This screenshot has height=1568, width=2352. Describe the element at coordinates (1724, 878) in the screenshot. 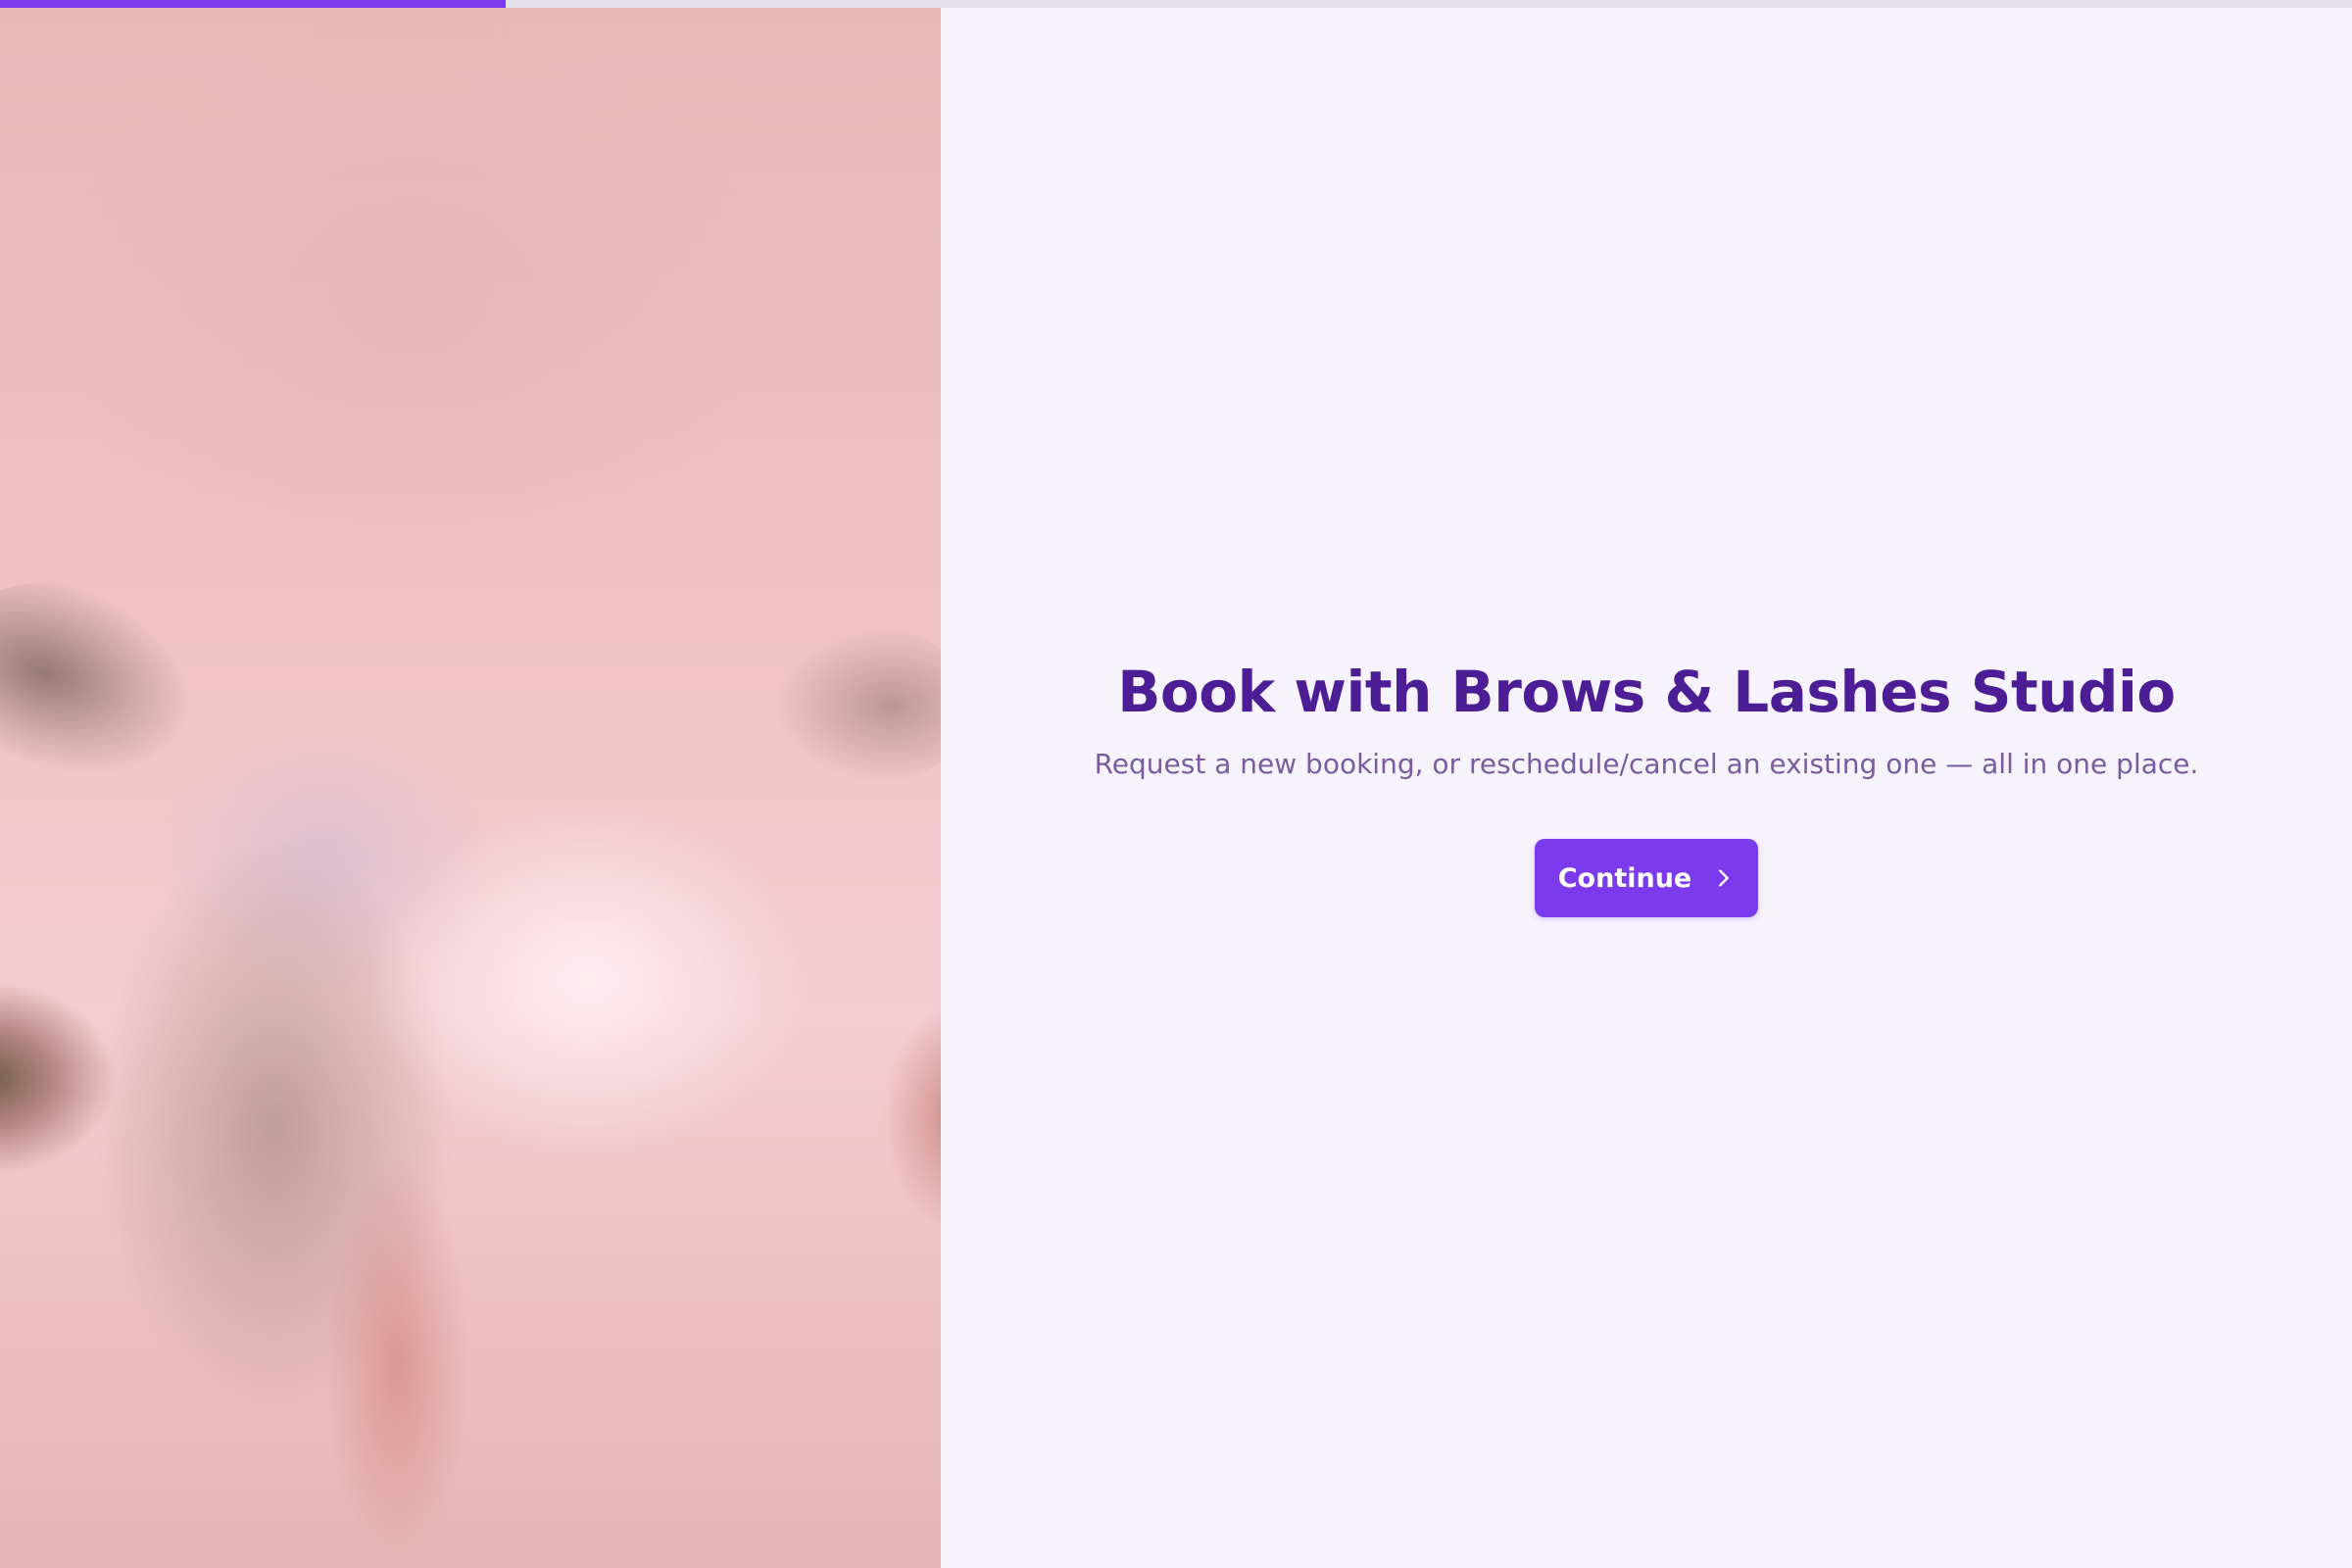

I see `chevron-right-icon` at that location.